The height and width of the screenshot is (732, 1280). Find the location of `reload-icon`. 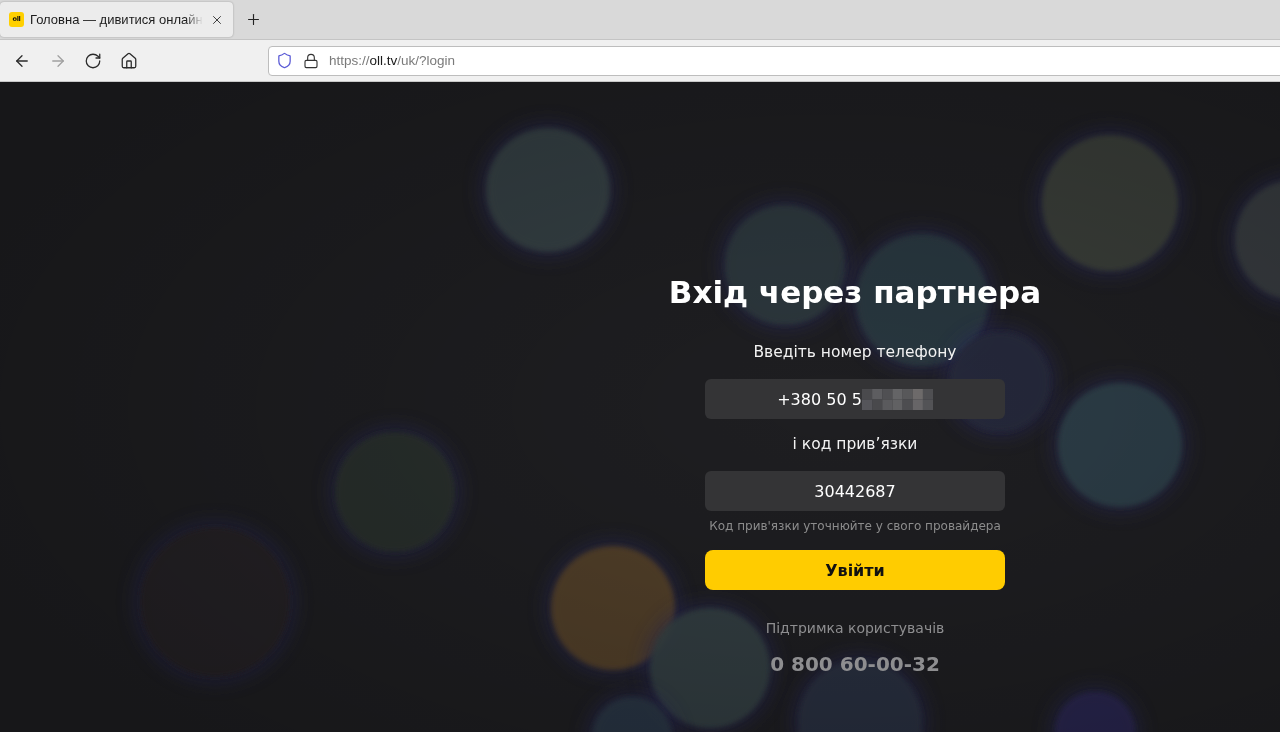

reload-icon is located at coordinates (93, 60).